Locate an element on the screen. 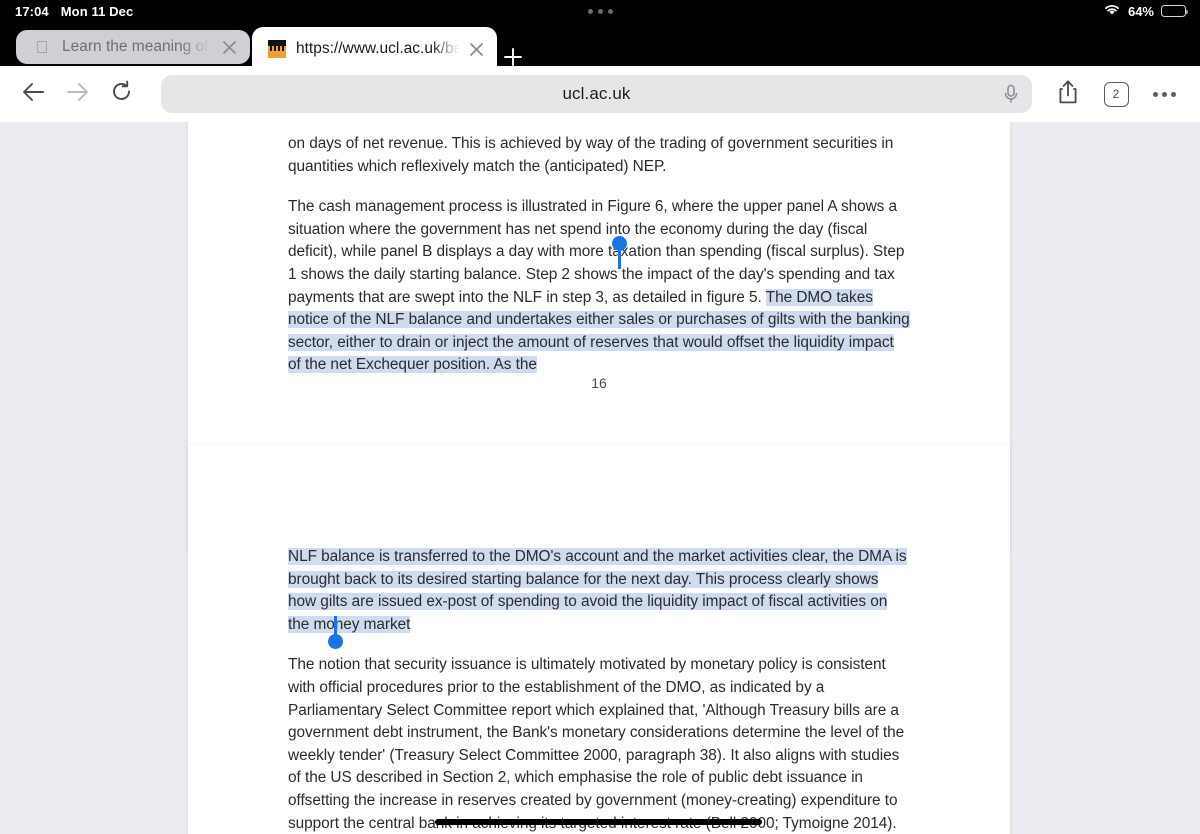  tab-title: Learn the meaning of the is located at coordinates (138, 46).